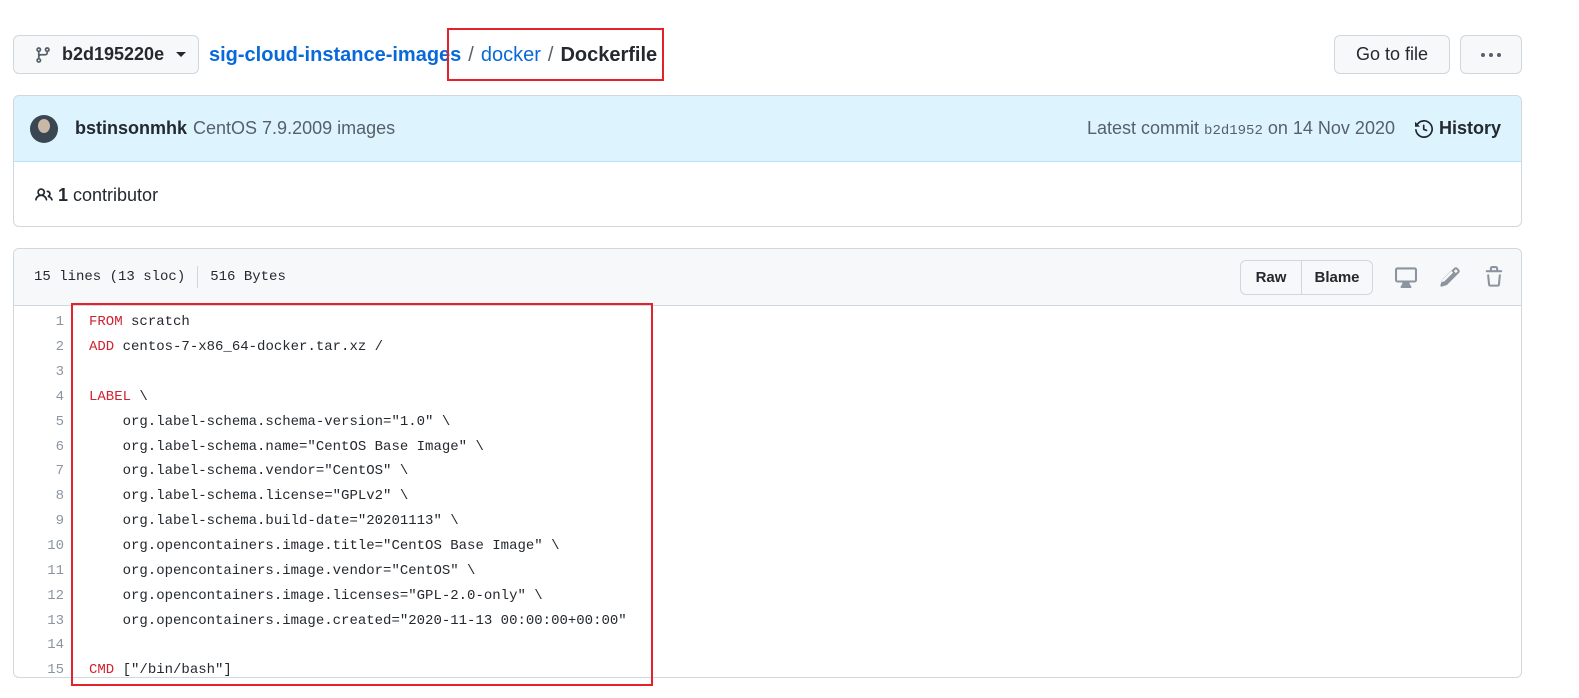 Image resolution: width=1579 pixels, height=698 pixels. Describe the element at coordinates (39, 596) in the screenshot. I see `line-number: 12` at that location.